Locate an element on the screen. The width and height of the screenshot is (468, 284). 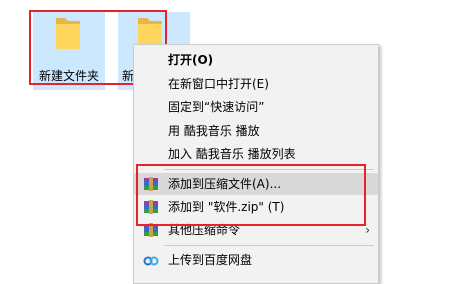
menu-item-label: 其他压缩命令 is located at coordinates (204, 230).